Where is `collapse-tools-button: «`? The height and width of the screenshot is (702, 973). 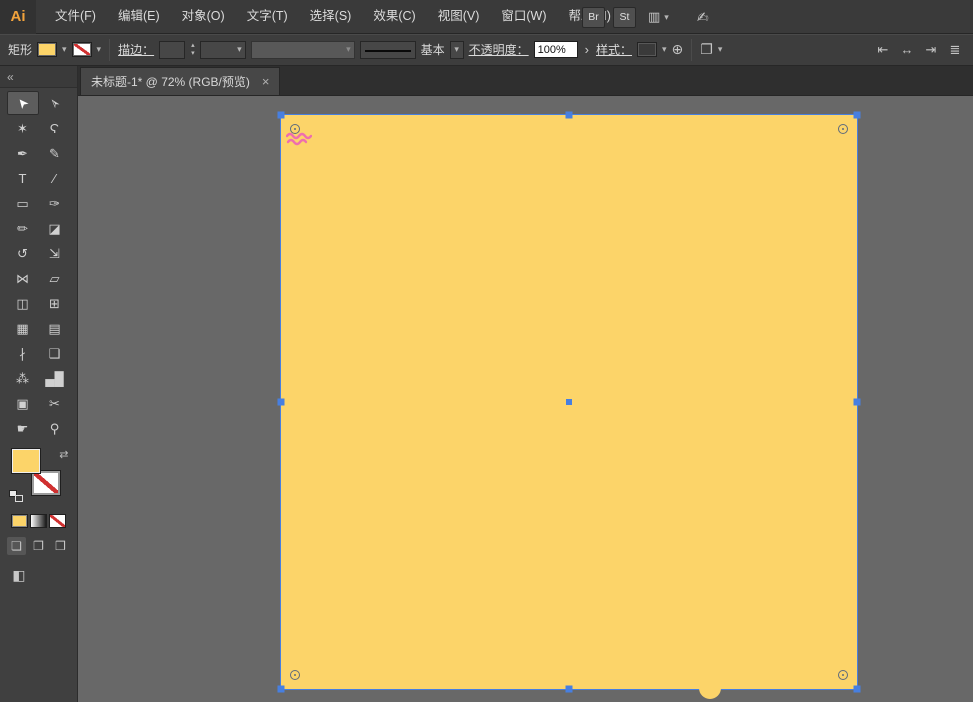 collapse-tools-button: « is located at coordinates (38, 77).